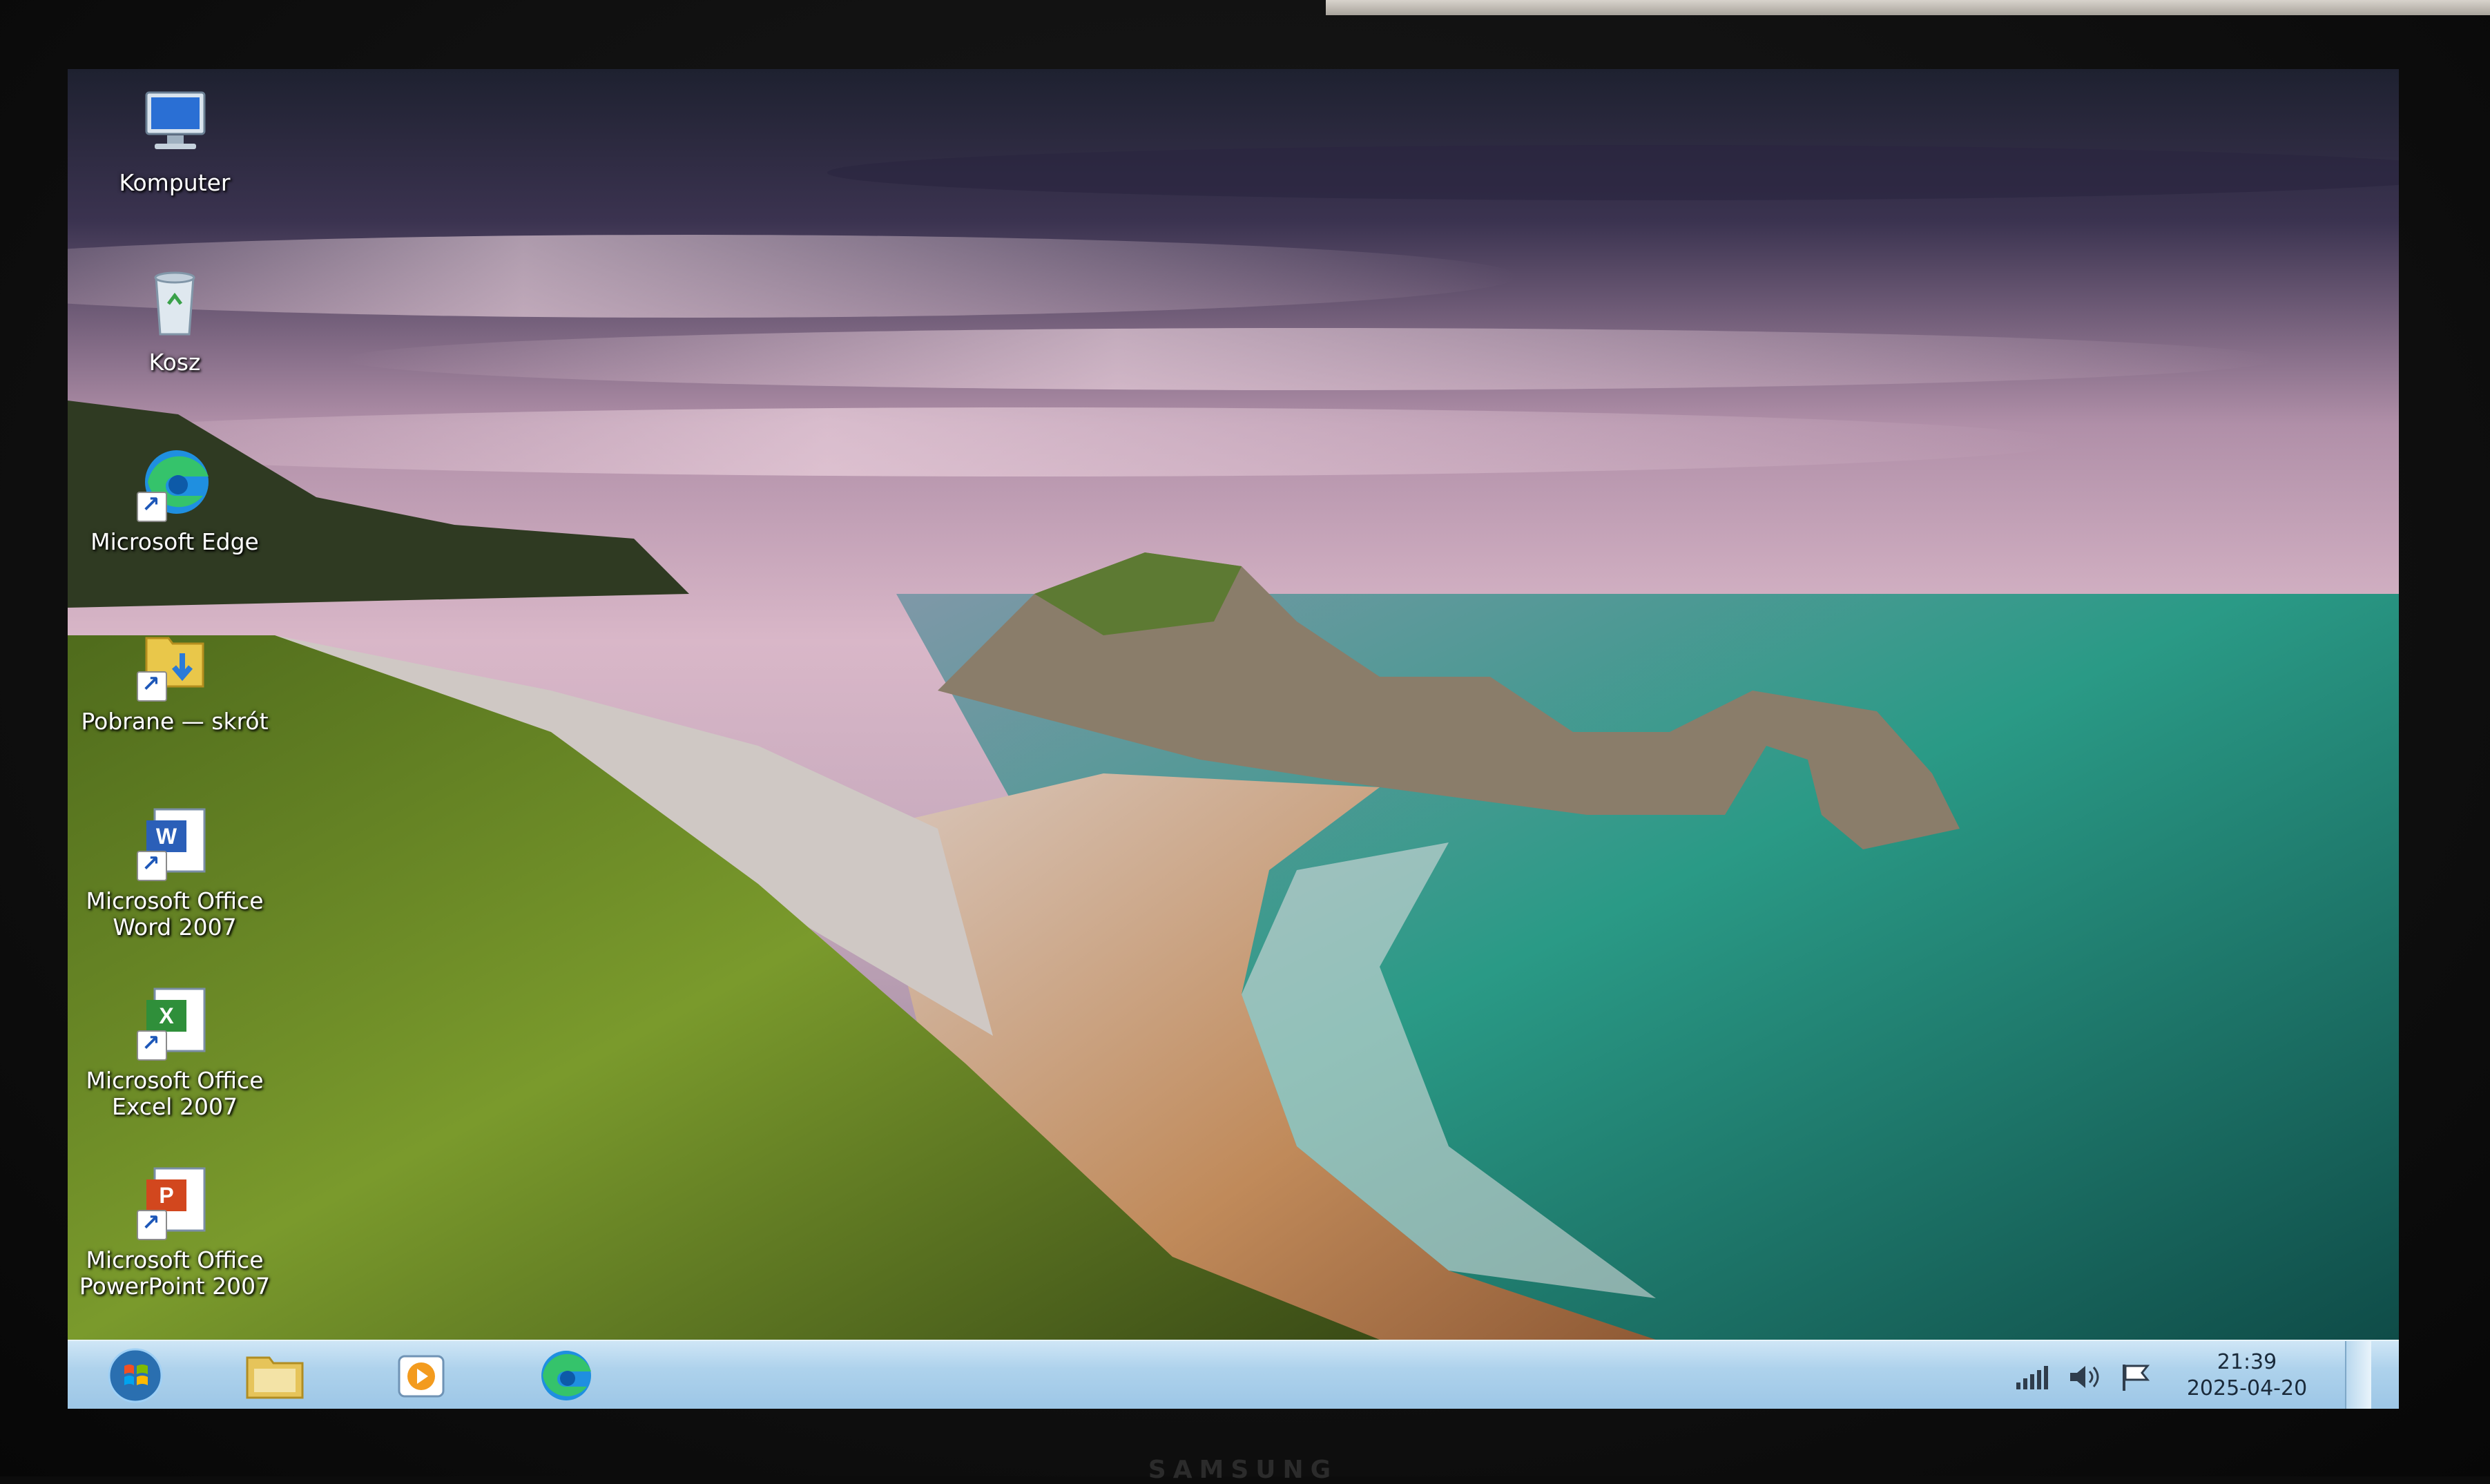 The height and width of the screenshot is (1484, 2490). Describe the element at coordinates (174, 1201) in the screenshot. I see `powerpoint-icon: P` at that location.